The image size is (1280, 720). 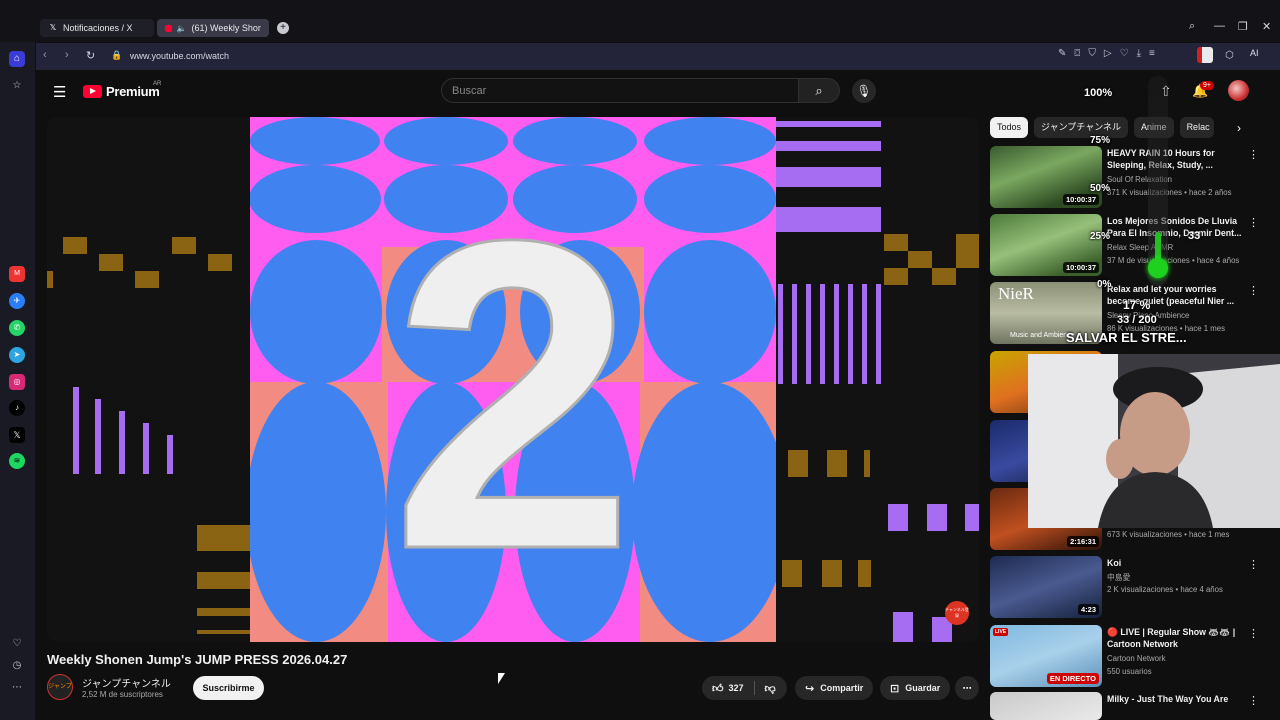 What do you see at coordinates (1080, 267) in the screenshot?
I see `duration-badge: 10:00:37` at bounding box center [1080, 267].